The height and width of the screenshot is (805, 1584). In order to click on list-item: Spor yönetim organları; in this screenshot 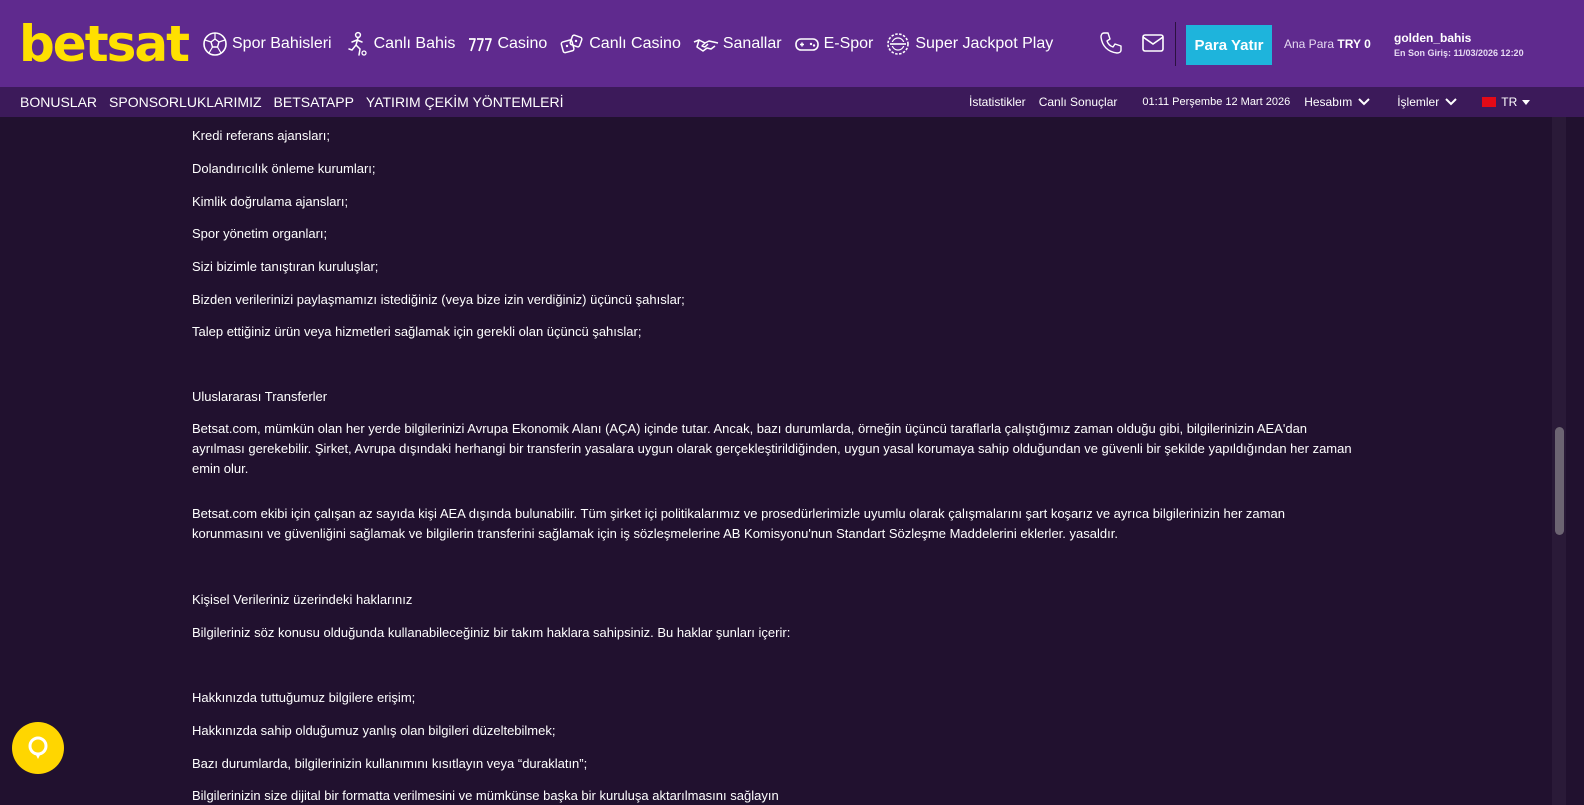, I will do `click(260, 233)`.